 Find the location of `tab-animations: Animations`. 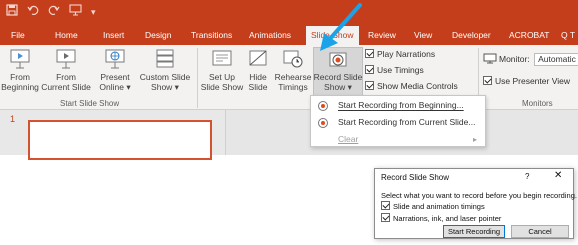

tab-animations: Animations is located at coordinates (270, 35).